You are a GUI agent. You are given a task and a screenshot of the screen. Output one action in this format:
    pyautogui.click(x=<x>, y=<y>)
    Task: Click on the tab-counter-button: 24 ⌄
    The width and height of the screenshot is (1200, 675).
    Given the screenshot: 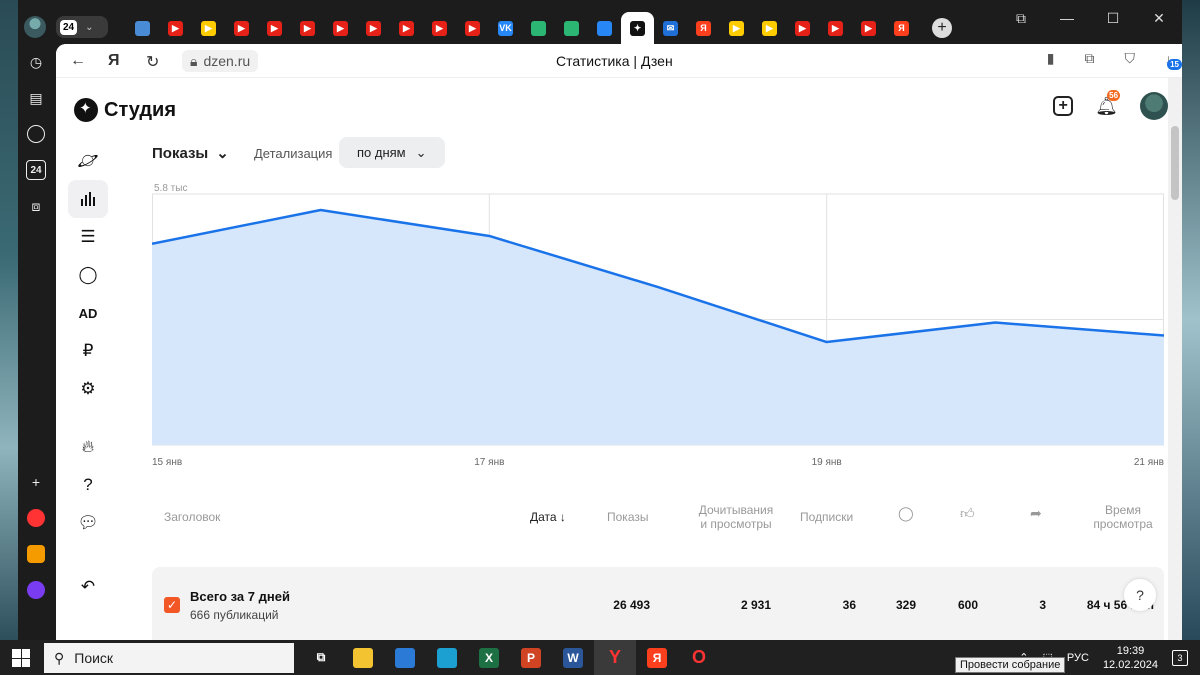 What is the action you would take?
    pyautogui.click(x=82, y=27)
    